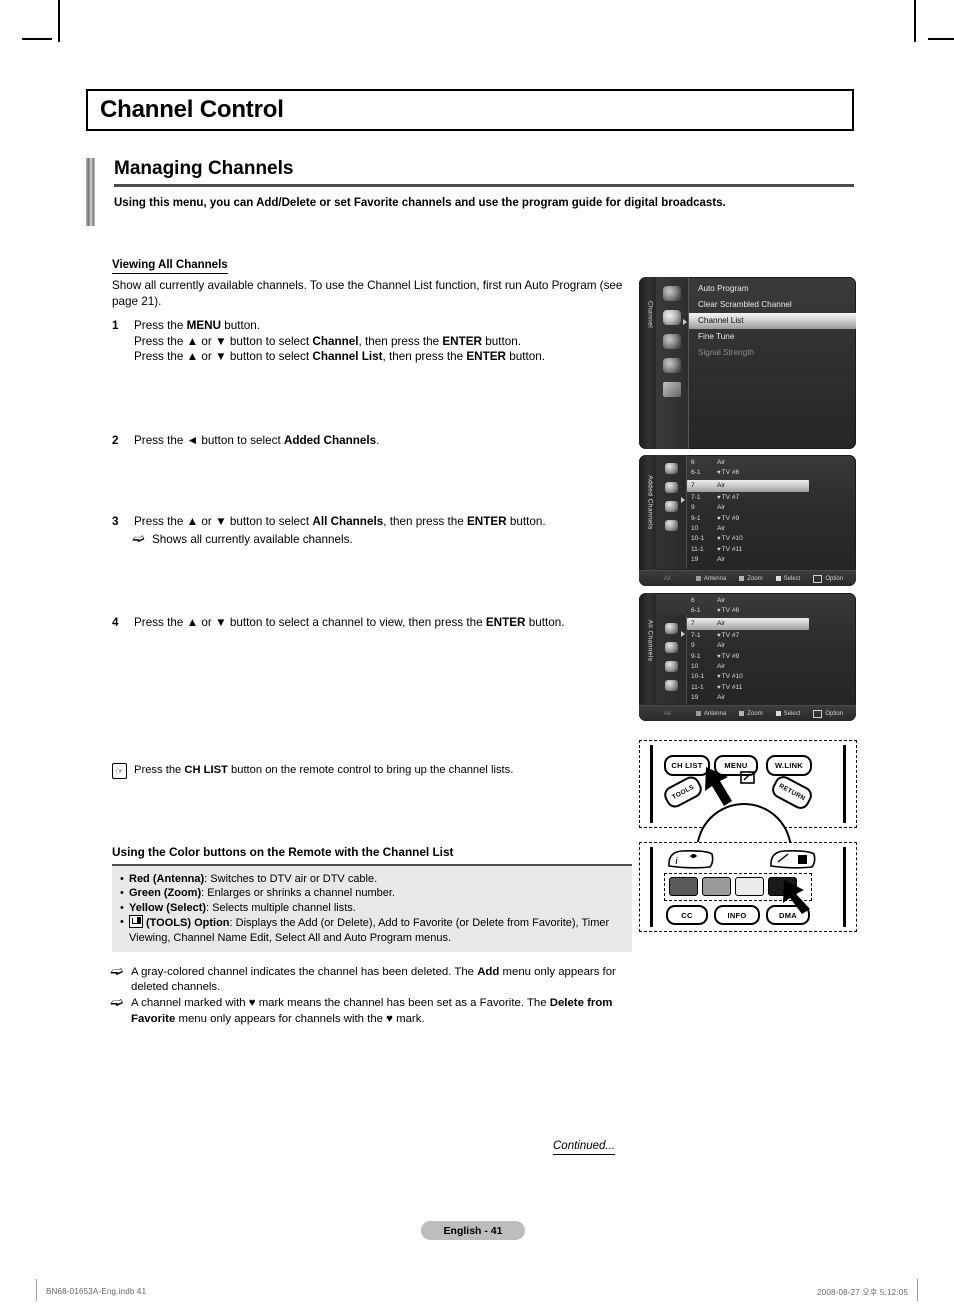 The height and width of the screenshot is (1310, 954). Describe the element at coordinates (192, 109) in the screenshot. I see `page-title: Channel Control` at that location.